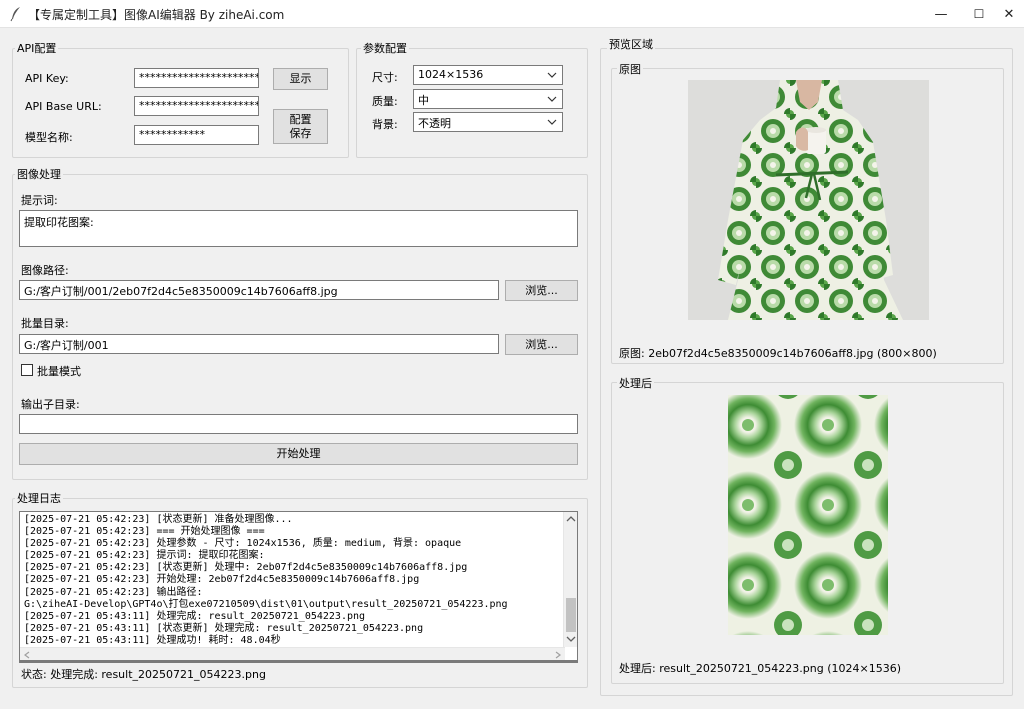 This screenshot has height=709, width=1024. What do you see at coordinates (385, 124) in the screenshot?
I see `background-label: 背景:` at bounding box center [385, 124].